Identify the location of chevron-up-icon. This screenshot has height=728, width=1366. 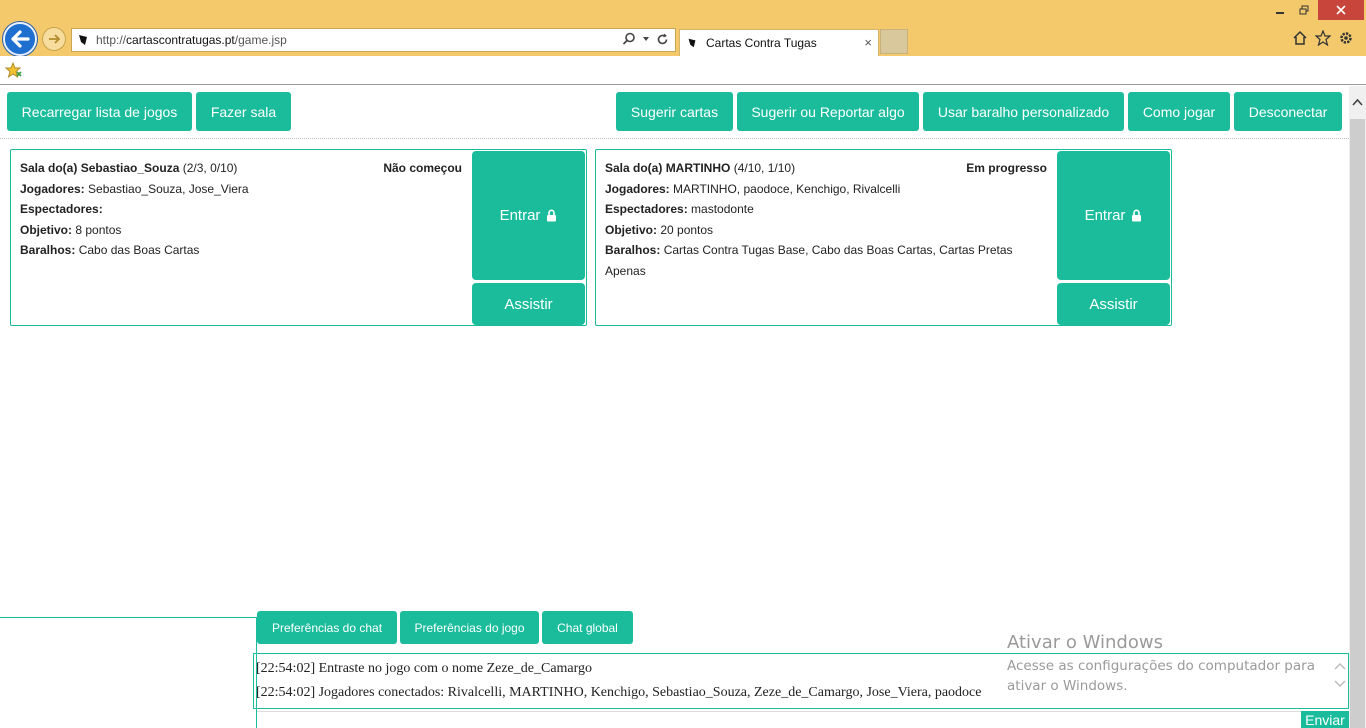
(1340, 666).